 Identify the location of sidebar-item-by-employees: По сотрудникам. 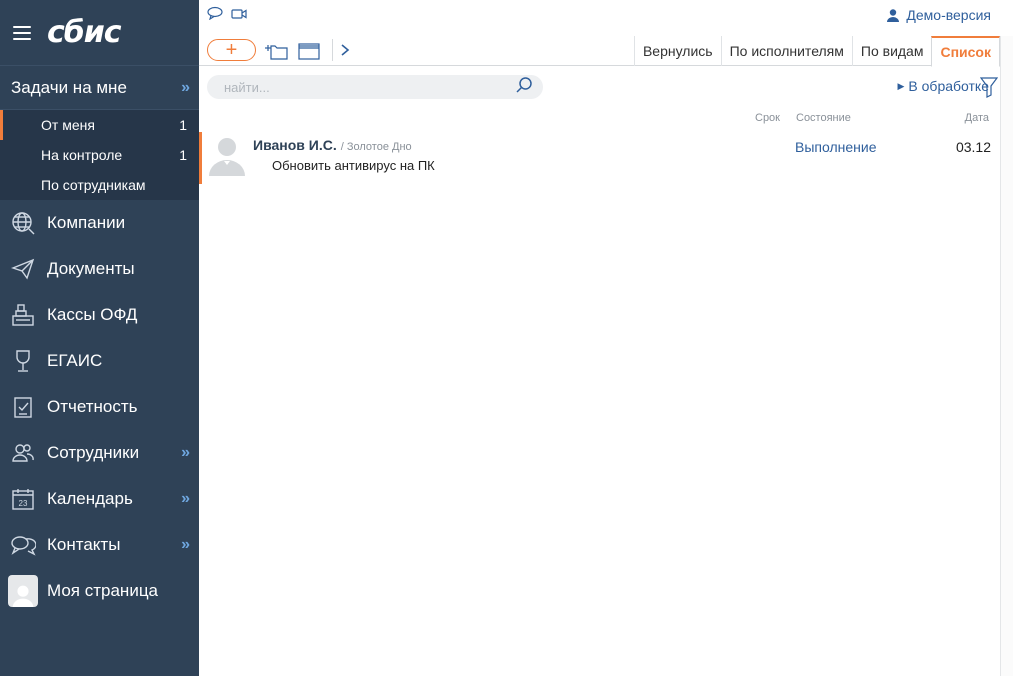
(99, 185).